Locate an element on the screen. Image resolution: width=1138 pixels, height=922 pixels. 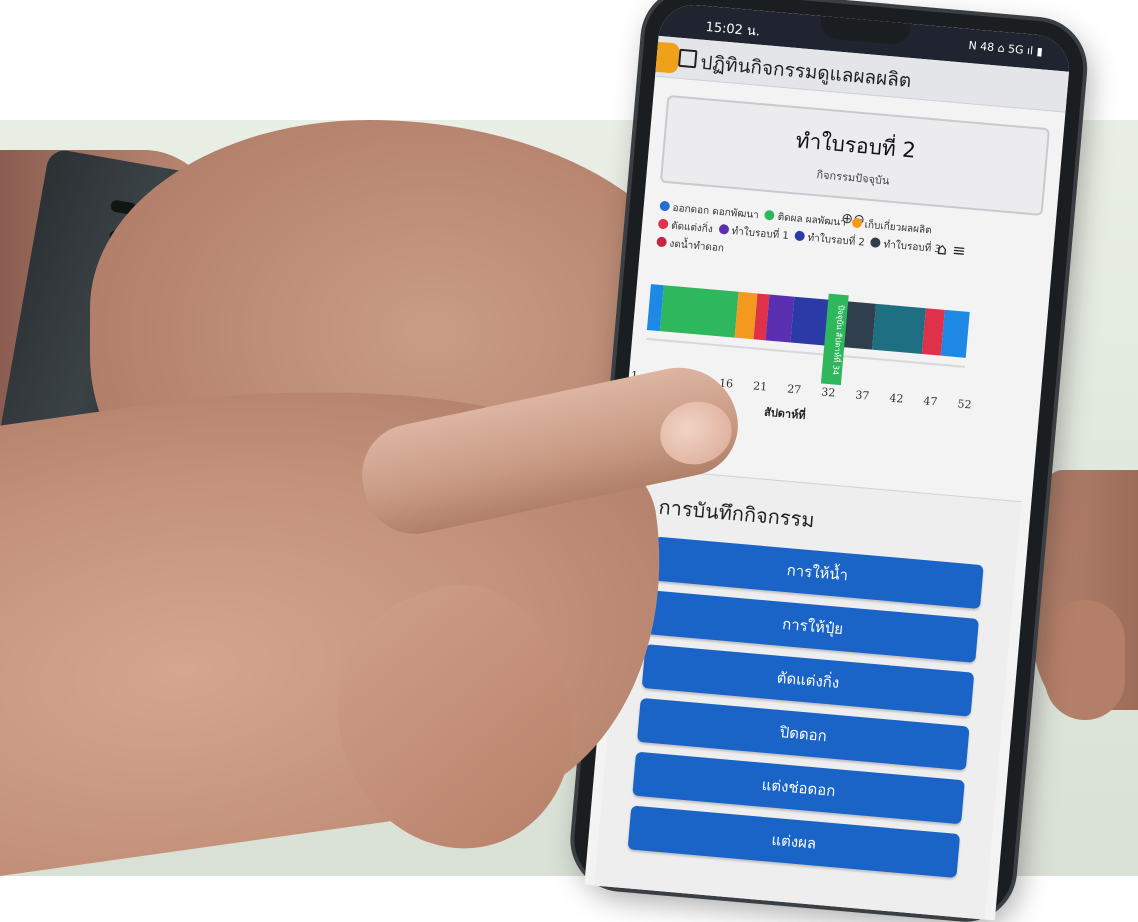
legend-label: งดน้ำทำดอก is located at coordinates (697, 246).